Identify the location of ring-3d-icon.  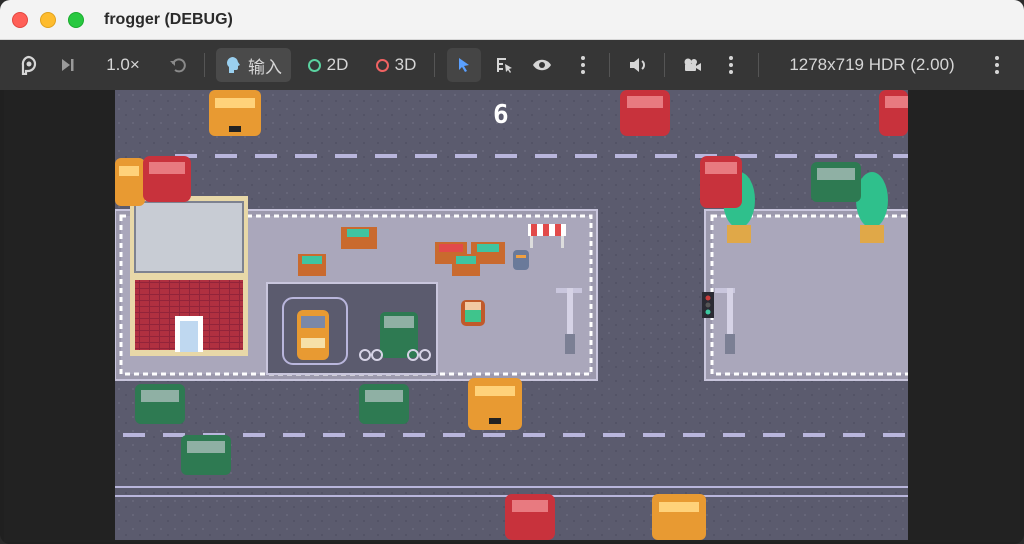
(382, 65).